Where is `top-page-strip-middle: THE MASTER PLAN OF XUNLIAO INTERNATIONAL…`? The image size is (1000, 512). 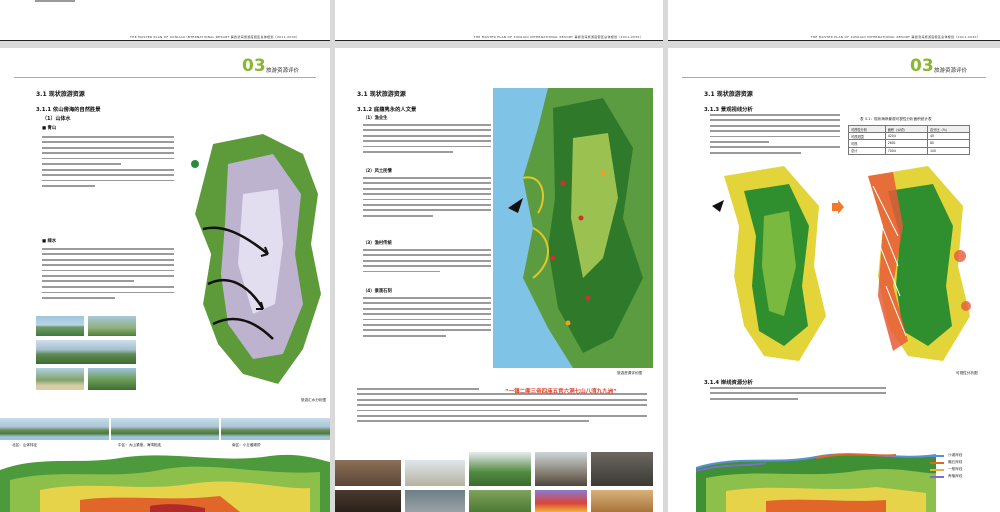
top-page-strip-middle: THE MASTER PLAN OF XUNLIAO INTERNATIONAL… is located at coordinates (499, 20).